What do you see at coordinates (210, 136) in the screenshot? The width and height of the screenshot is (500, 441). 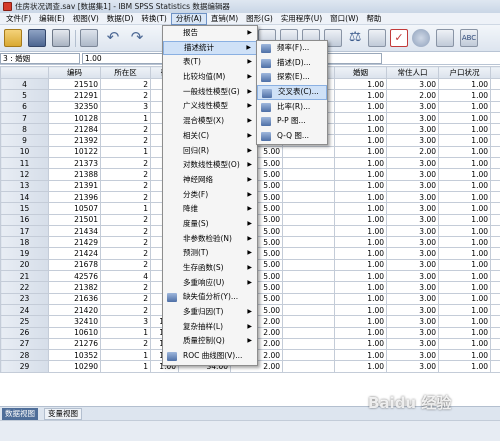 I see `analyze-menu-item: 相关(C) ▶` at bounding box center [210, 136].